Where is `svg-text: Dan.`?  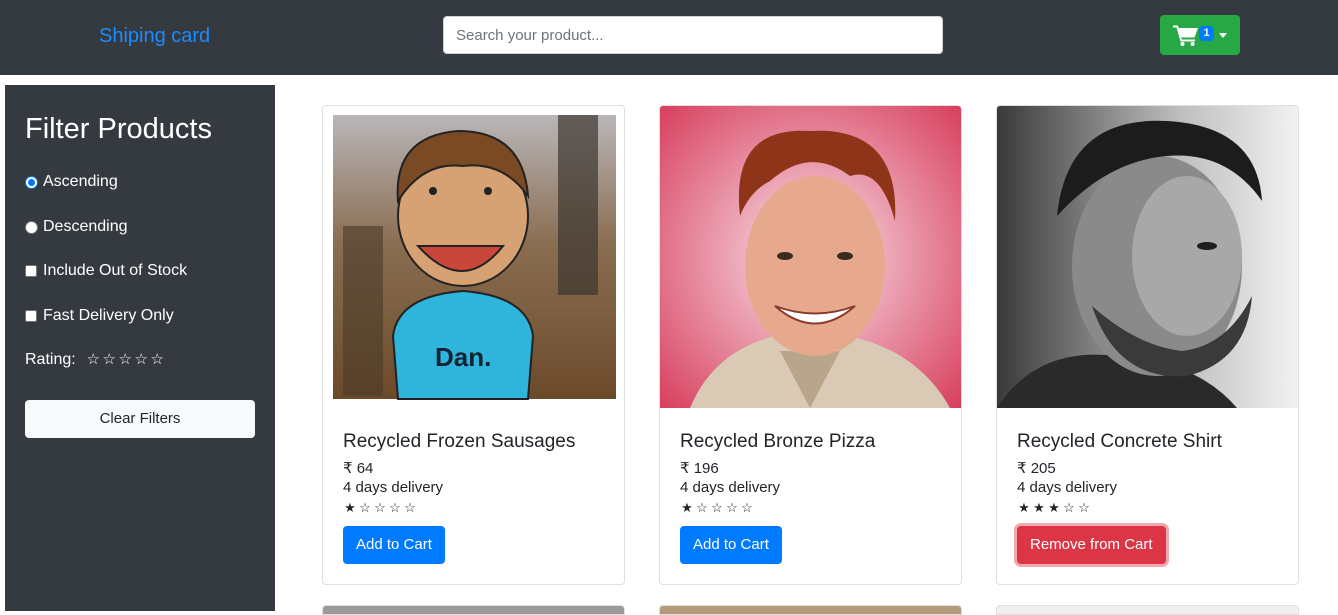 svg-text: Dan. is located at coordinates (463, 357).